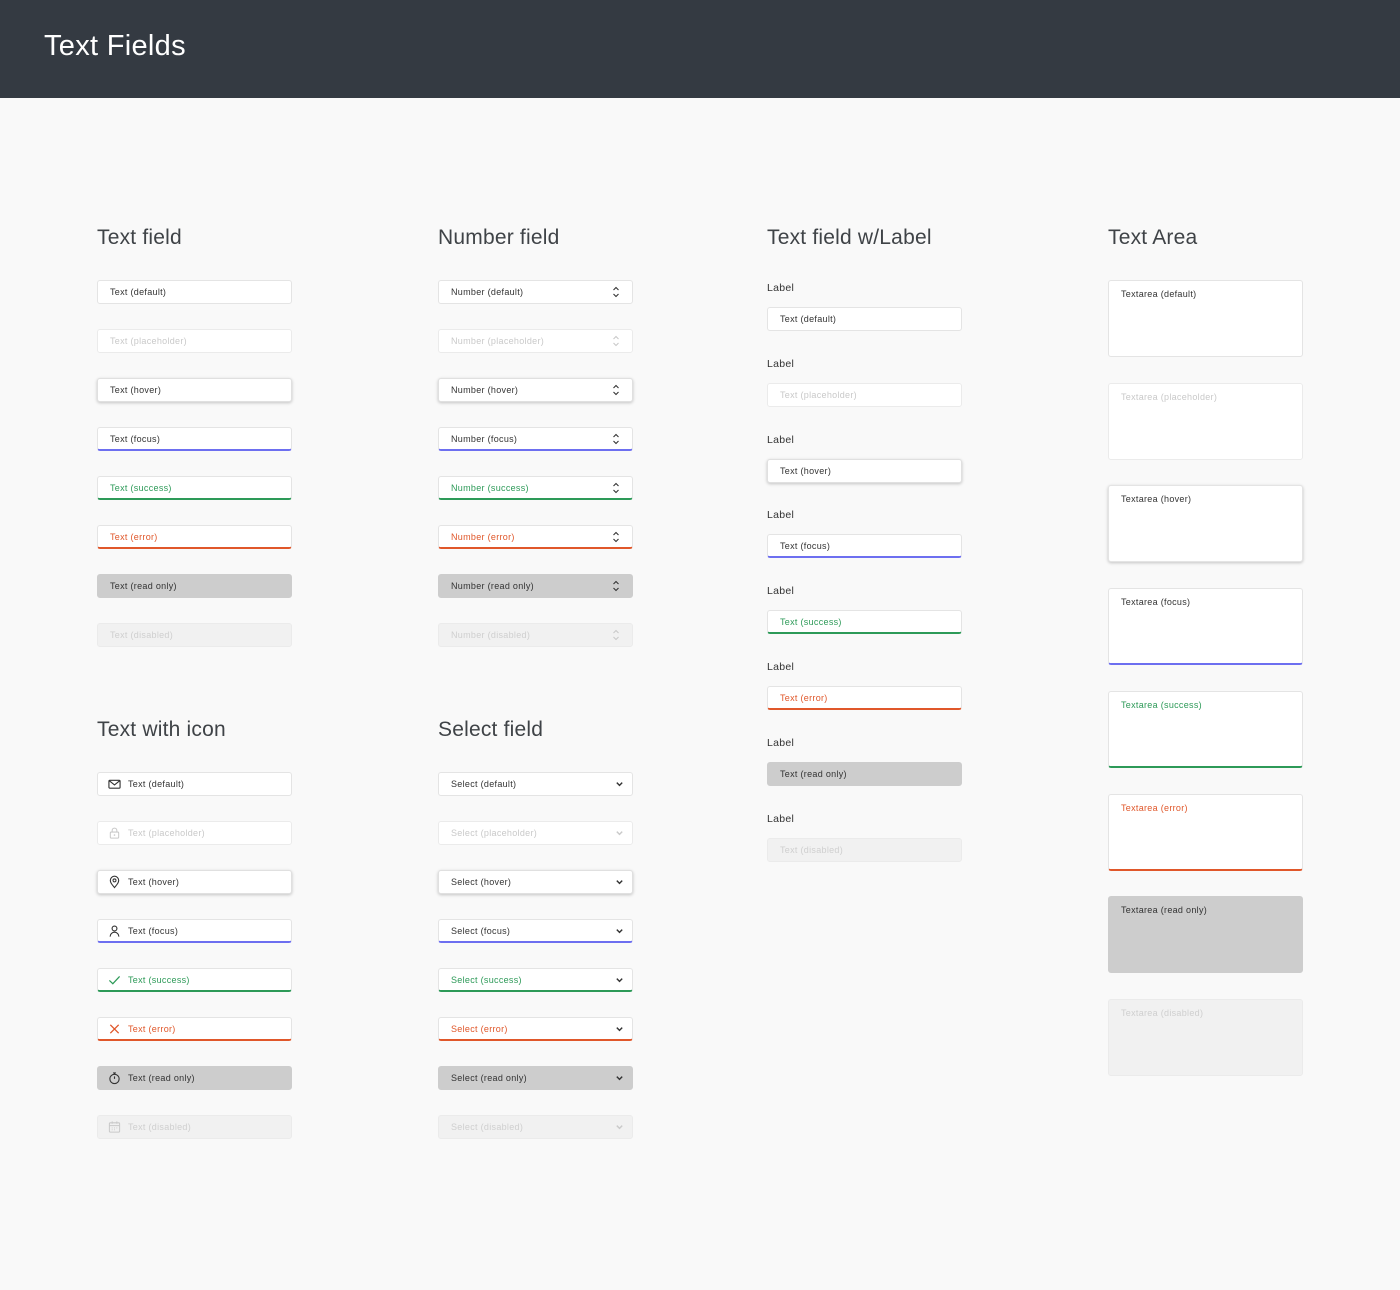  Describe the element at coordinates (804, 697) in the screenshot. I see `labeled-field-error-value: Text (error)` at that location.